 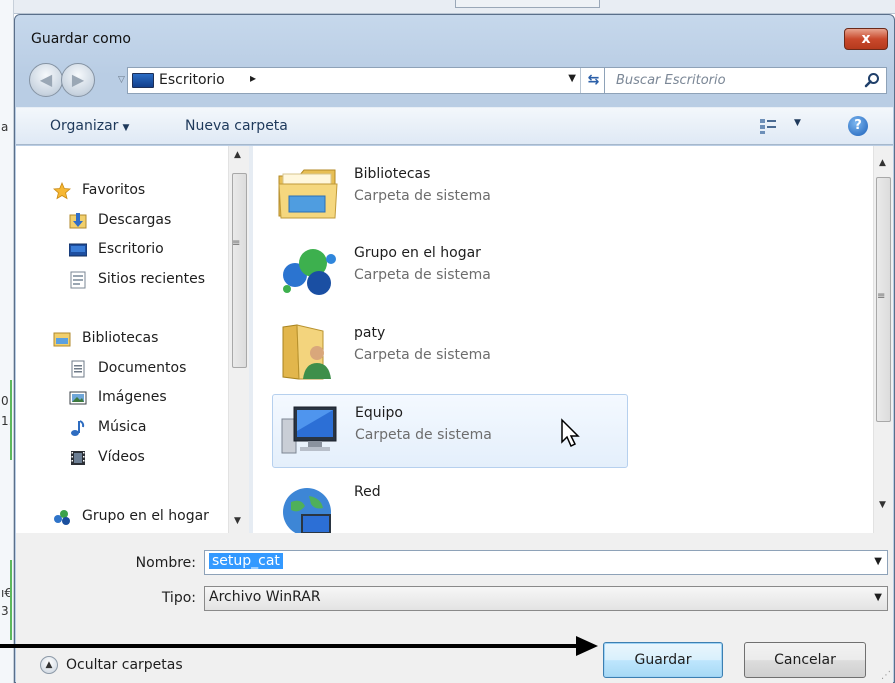 I want to click on nav-scrollbar-thumb, so click(x=239, y=270).